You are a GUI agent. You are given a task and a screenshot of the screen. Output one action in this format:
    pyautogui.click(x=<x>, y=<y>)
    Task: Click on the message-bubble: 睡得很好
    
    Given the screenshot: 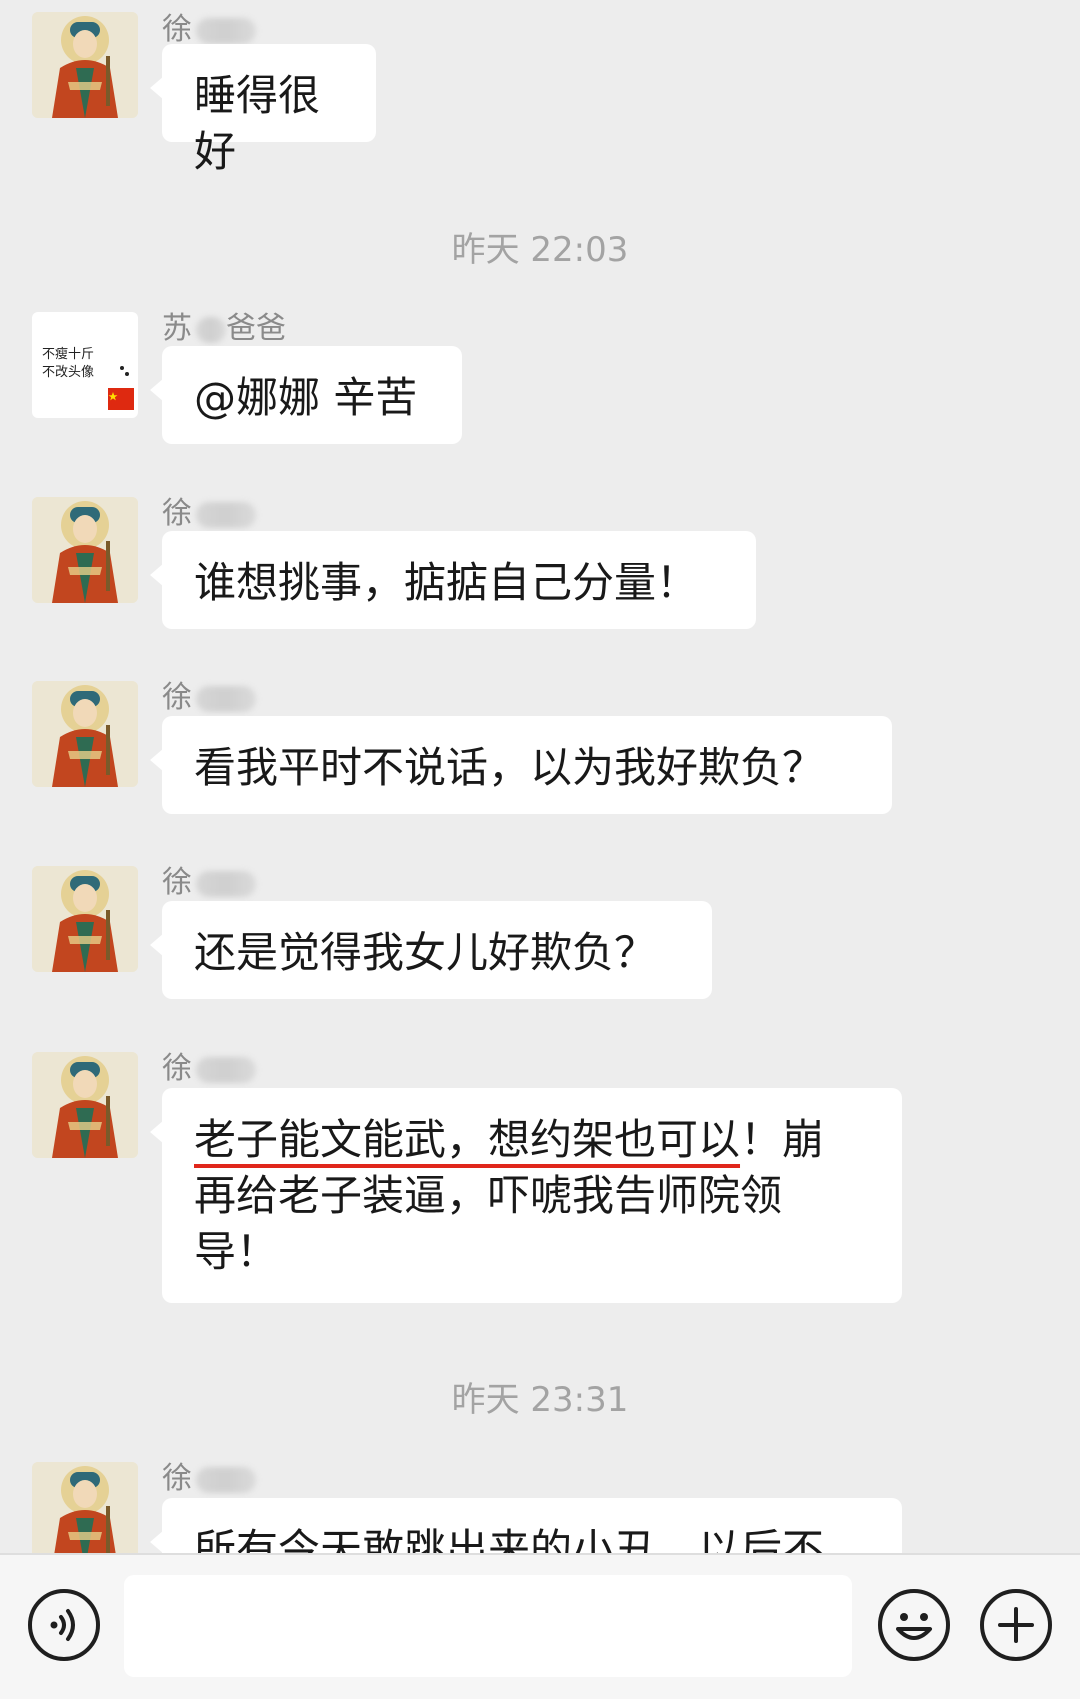 What is the action you would take?
    pyautogui.click(x=263, y=110)
    